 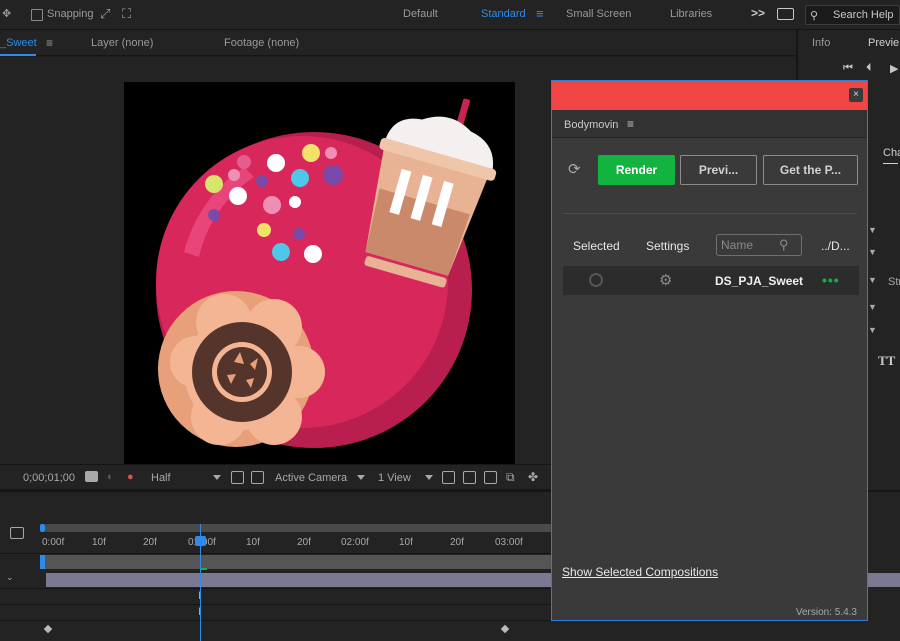 What do you see at coordinates (49, 43) in the screenshot?
I see `comp-panel-menu-icon: ≡` at bounding box center [49, 43].